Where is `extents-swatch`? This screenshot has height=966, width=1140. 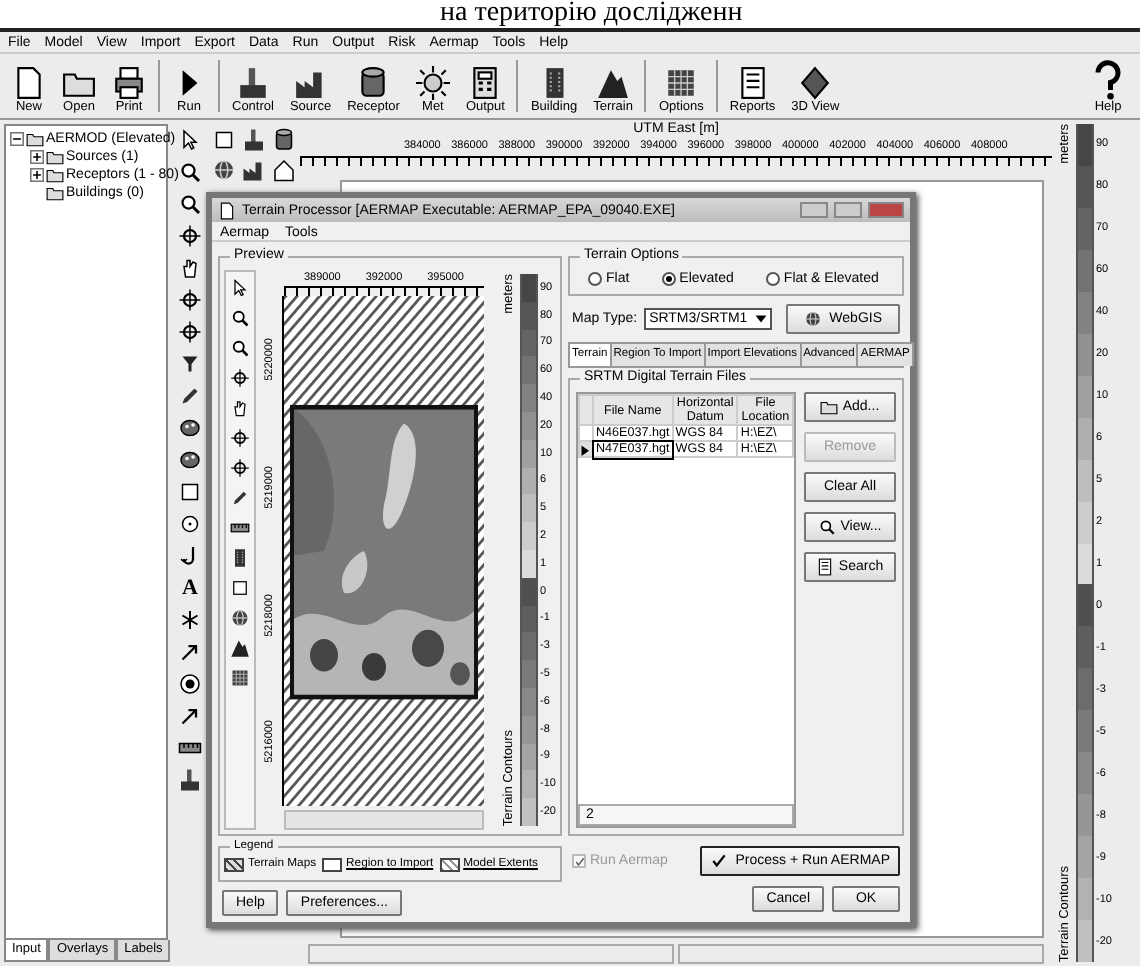
extents-swatch is located at coordinates (449, 865).